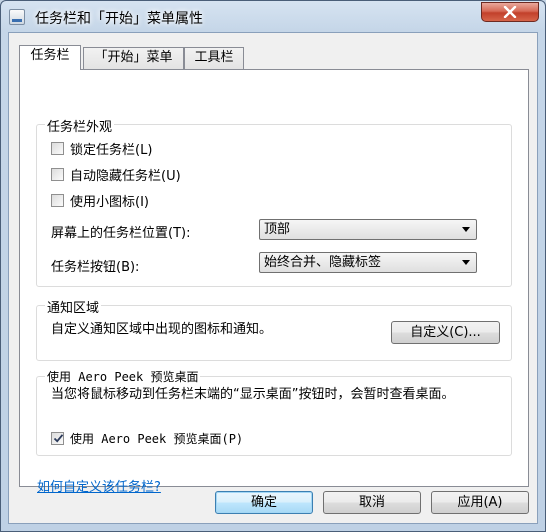  Describe the element at coordinates (277, 229) in the screenshot. I see `taskbar-location-value: 顶部` at that location.